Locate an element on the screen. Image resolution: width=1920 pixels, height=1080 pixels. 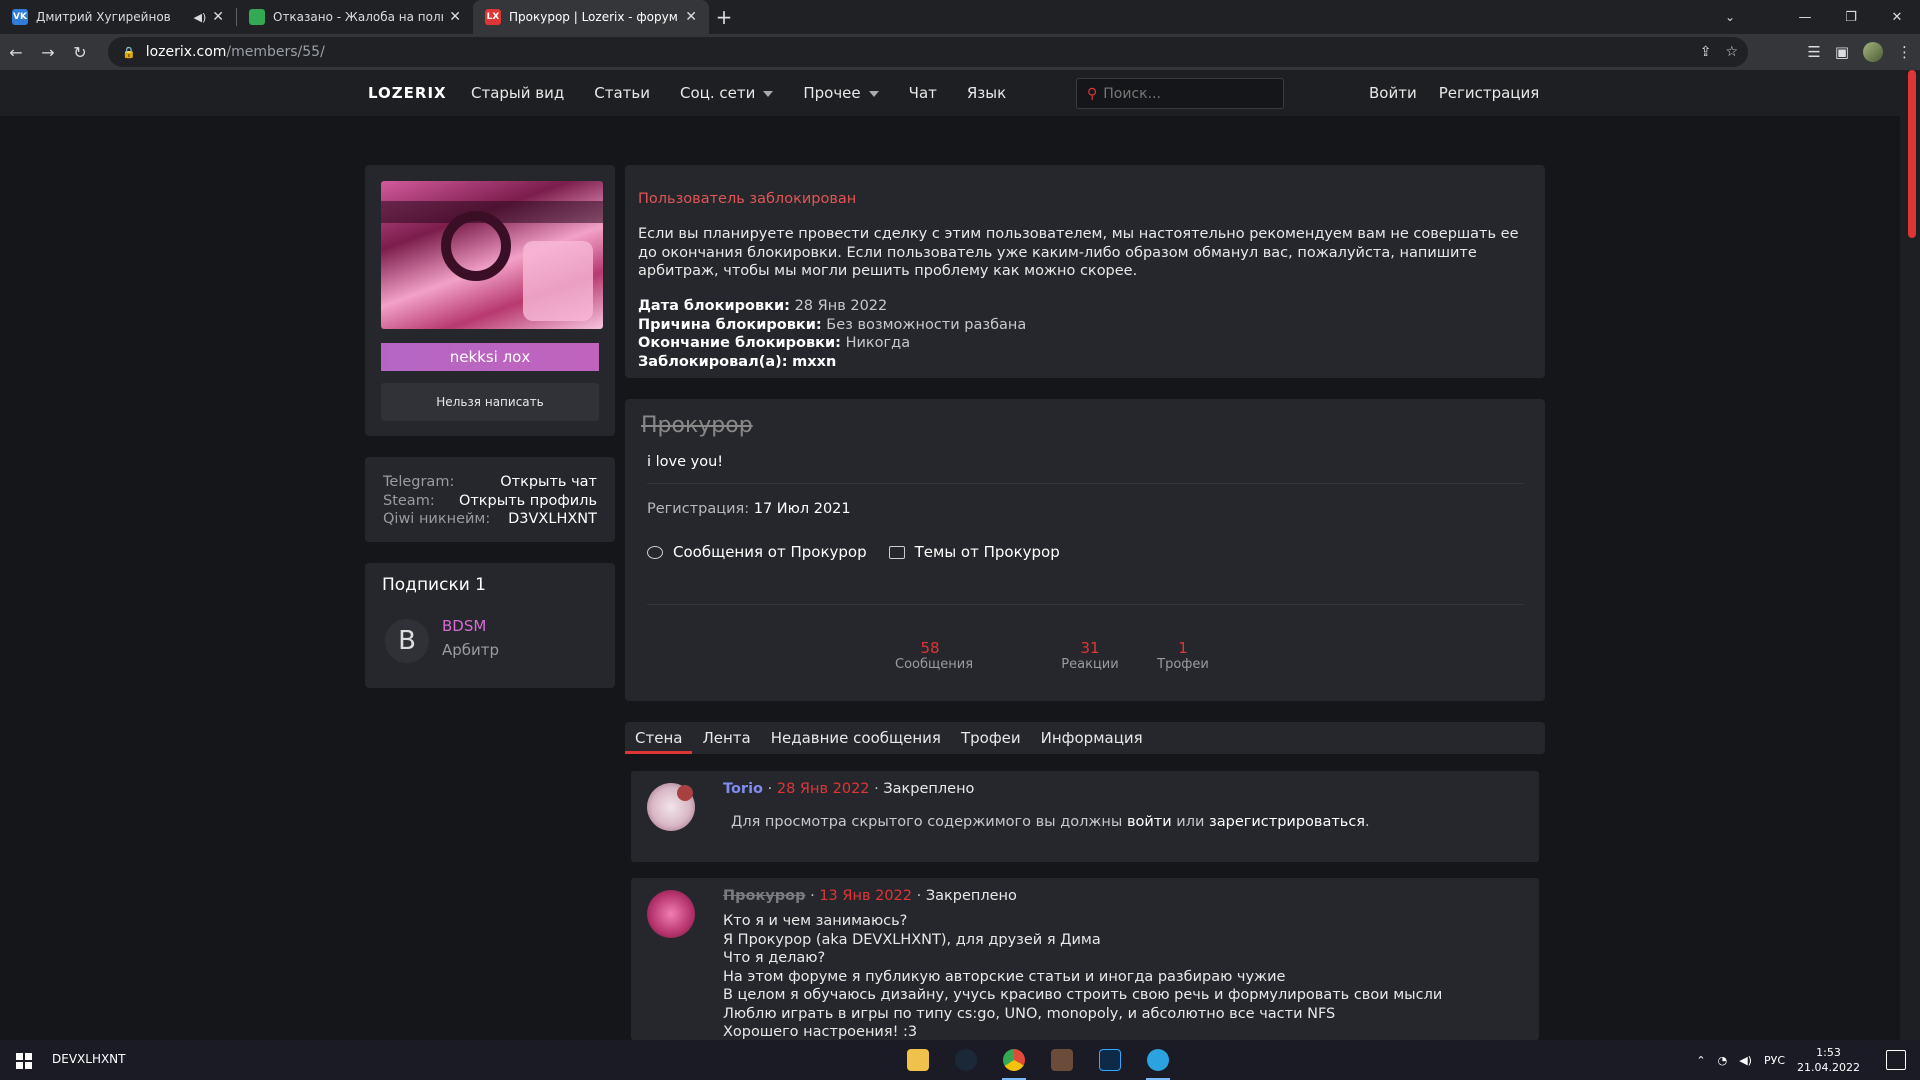
search-icon: ⚲ is located at coordinates (1092, 93).